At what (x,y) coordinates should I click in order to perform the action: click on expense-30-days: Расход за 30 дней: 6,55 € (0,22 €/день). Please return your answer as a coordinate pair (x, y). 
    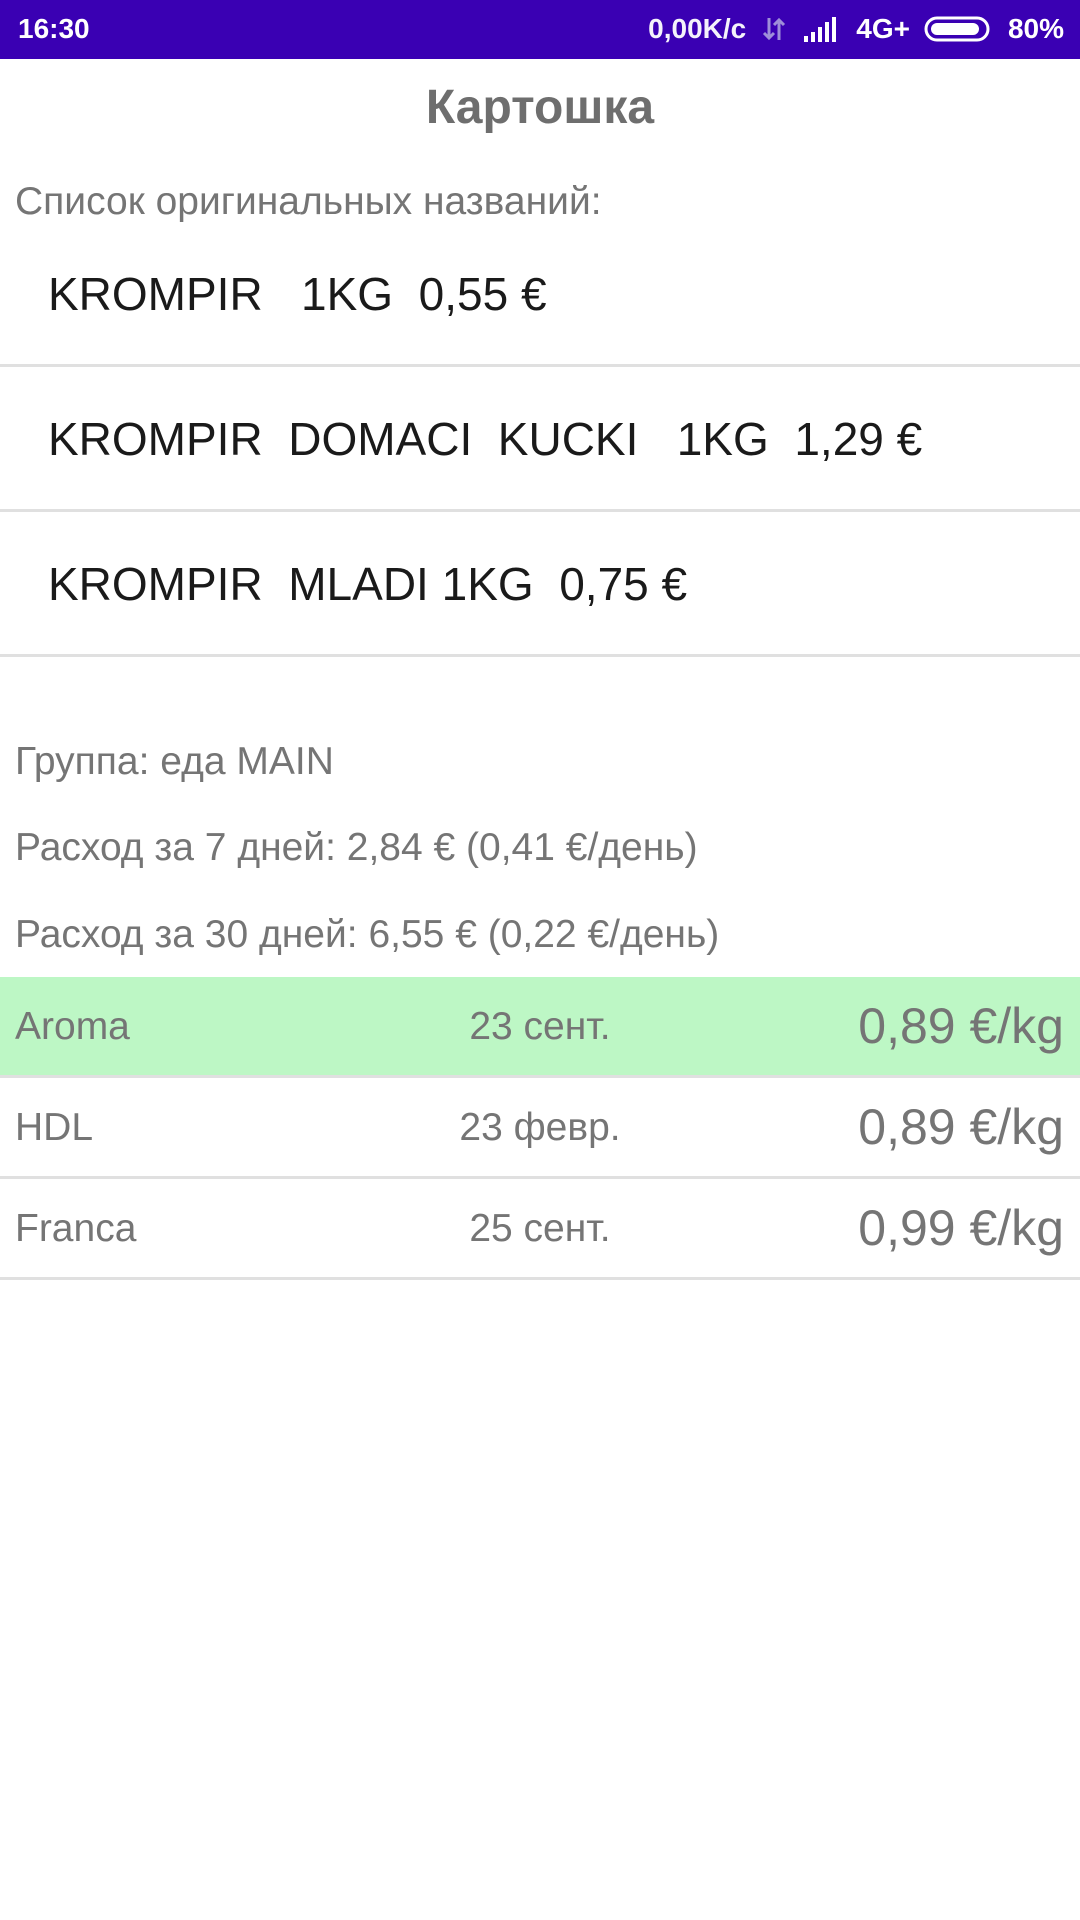
    Looking at the image, I should click on (367, 934).